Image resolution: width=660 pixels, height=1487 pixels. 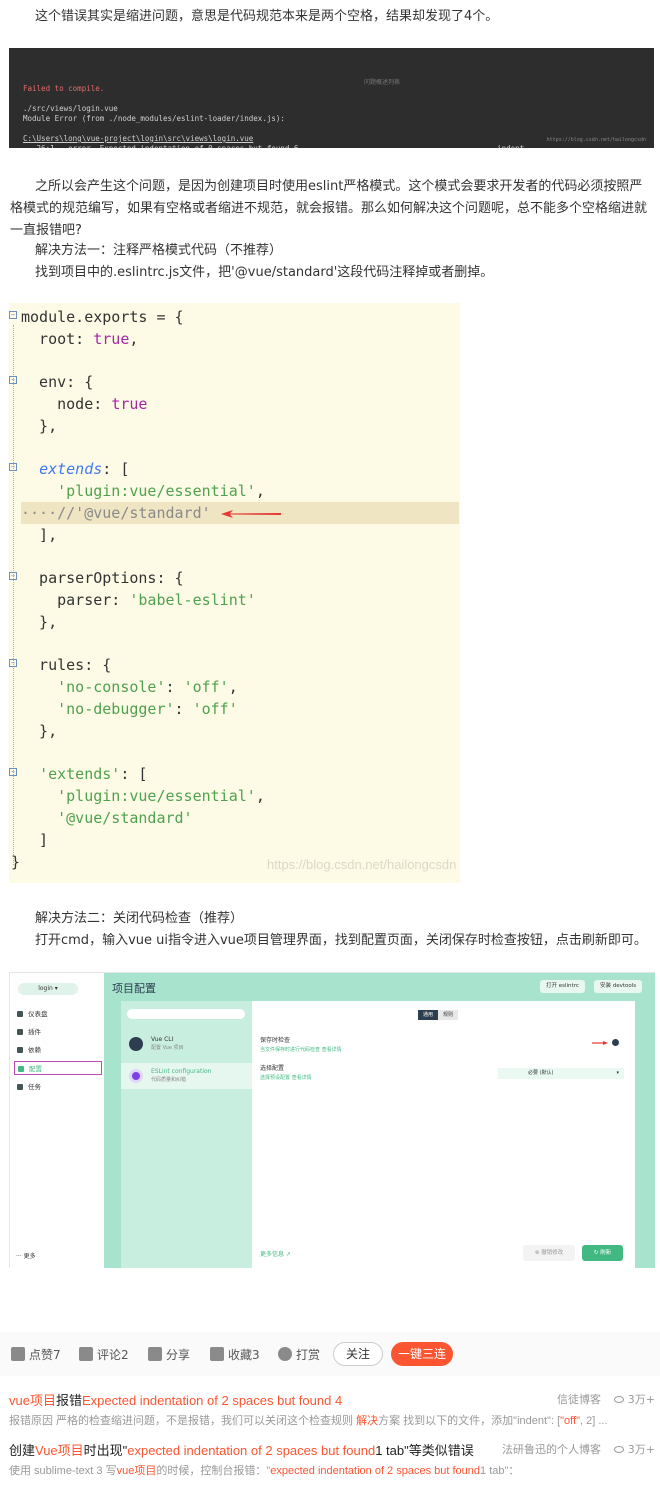 I want to click on code-line: ], so click(x=35, y=840).